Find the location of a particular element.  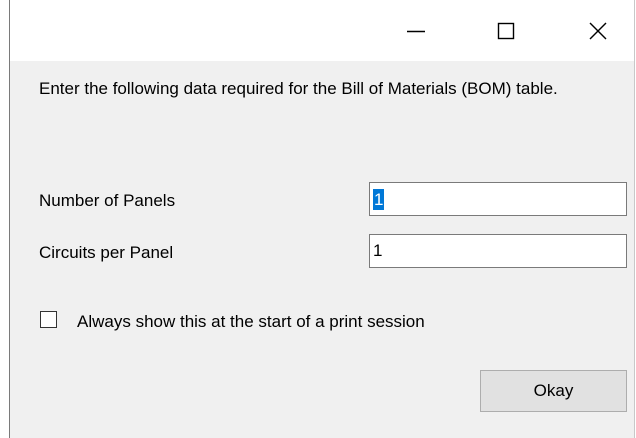

circuits-per-panel-input: 1 is located at coordinates (498, 251).